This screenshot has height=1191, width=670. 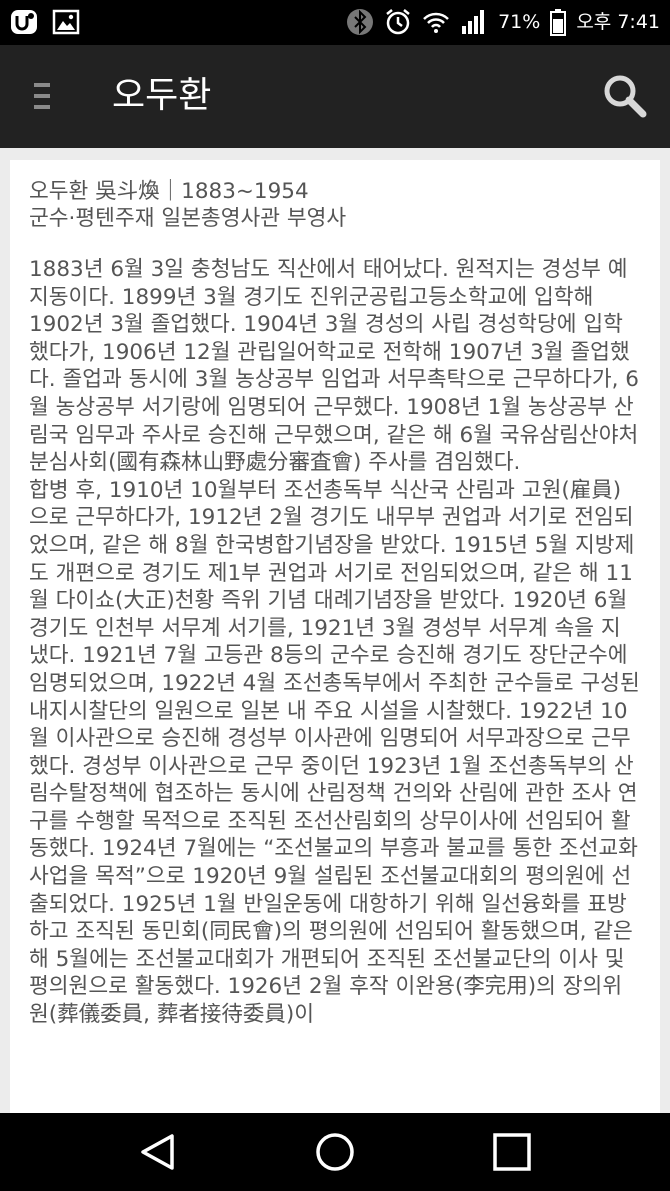 What do you see at coordinates (512, 1152) in the screenshot?
I see `recents-icon` at bounding box center [512, 1152].